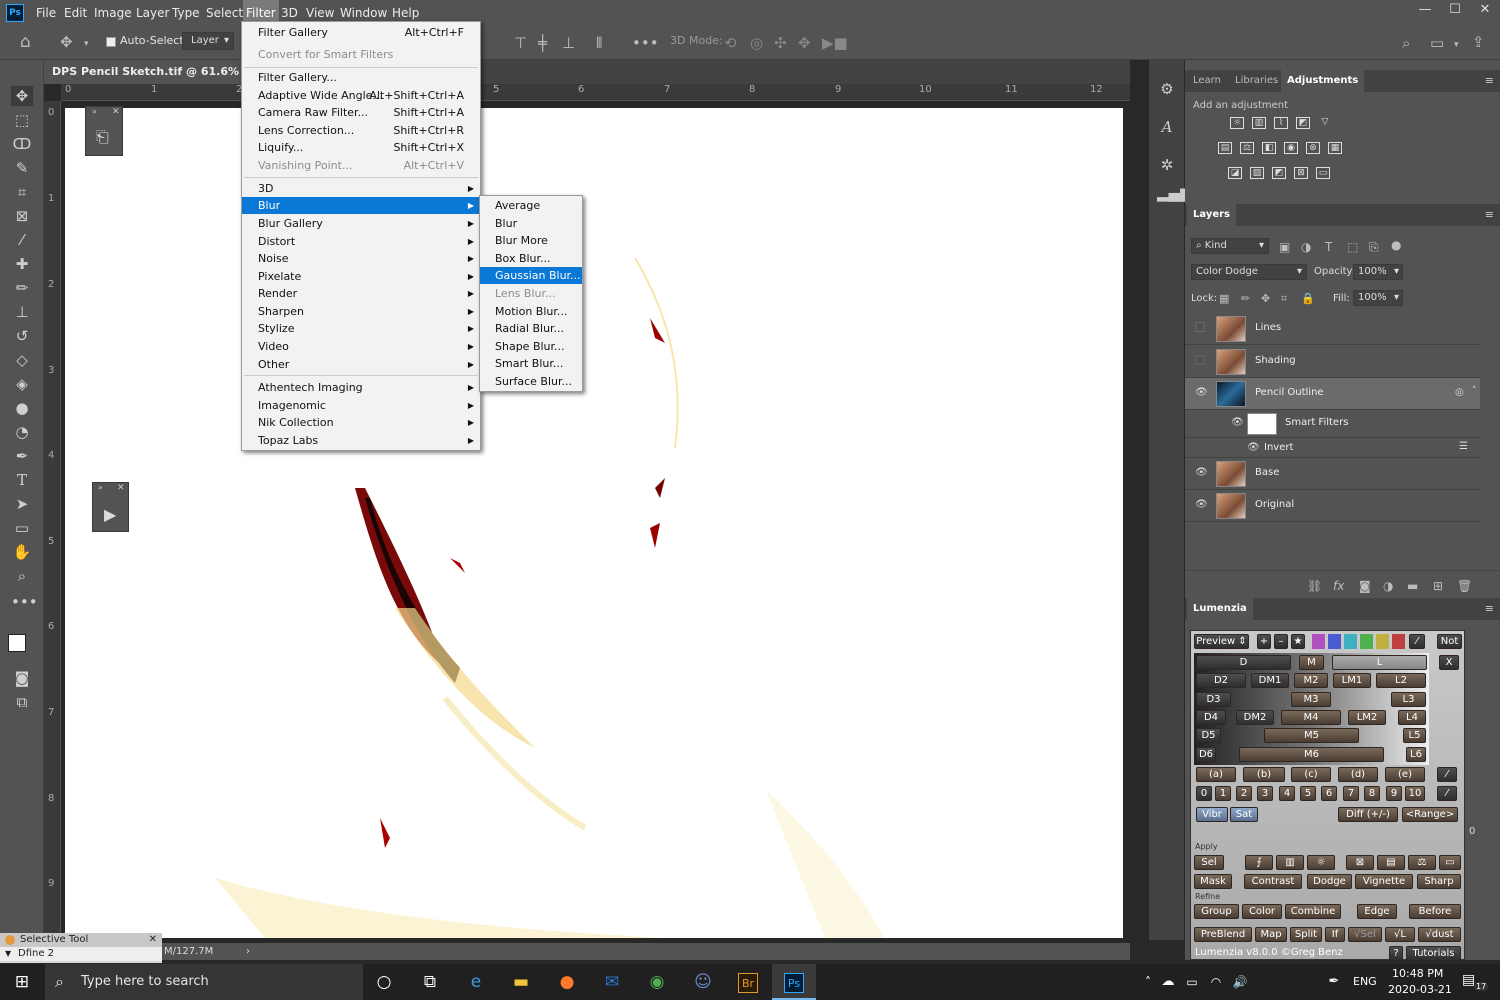 The height and width of the screenshot is (1000, 1500). Describe the element at coordinates (1365, 981) in the screenshot. I see `language-indicator: ENG` at that location.